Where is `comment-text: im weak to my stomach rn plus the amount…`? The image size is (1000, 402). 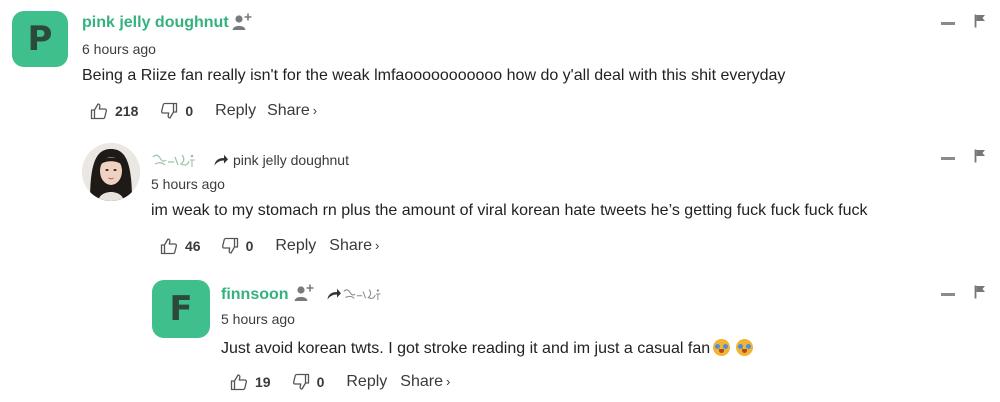
comment-text: im weak to my stomach rn plus the amount… is located at coordinates (509, 210).